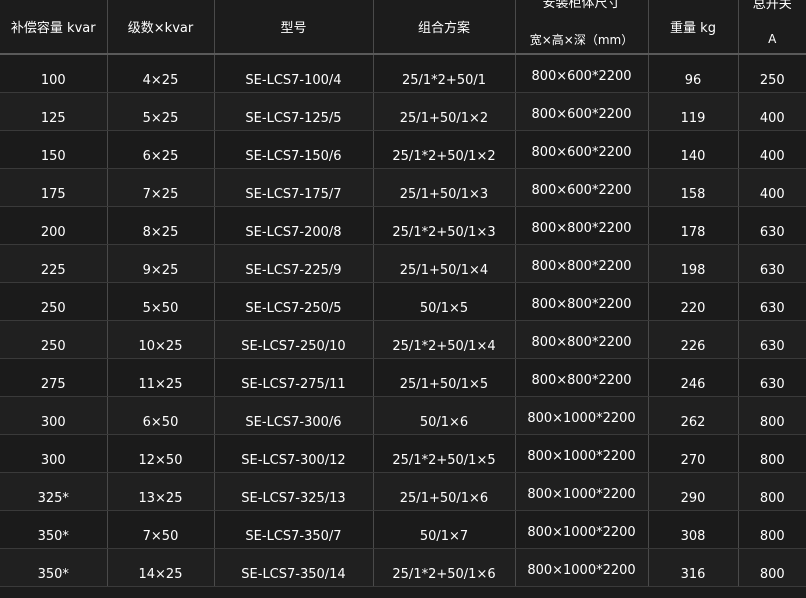  I want to click on cell-model-text: SE-LCS7-200/8, so click(293, 232).